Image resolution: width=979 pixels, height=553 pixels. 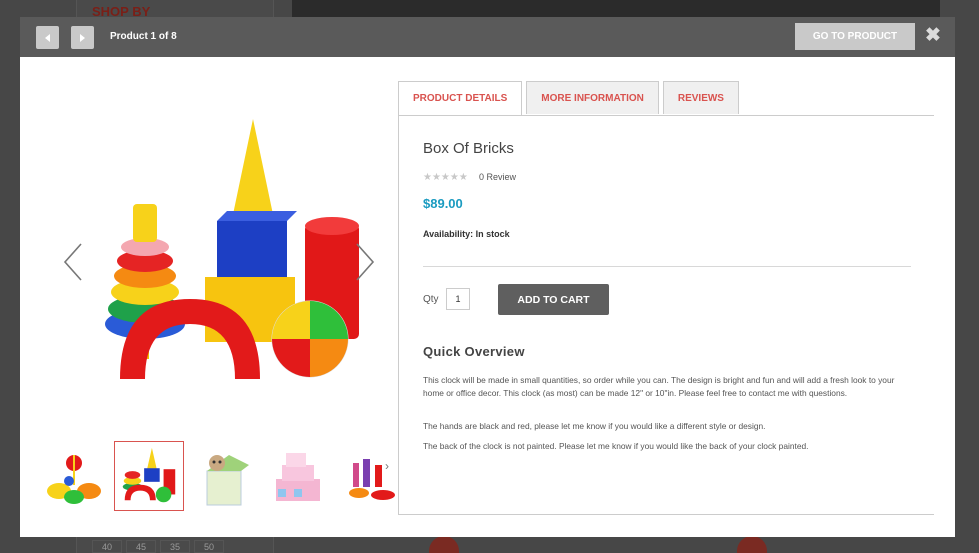 I want to click on chevron-left-icon, so click(x=73, y=262).